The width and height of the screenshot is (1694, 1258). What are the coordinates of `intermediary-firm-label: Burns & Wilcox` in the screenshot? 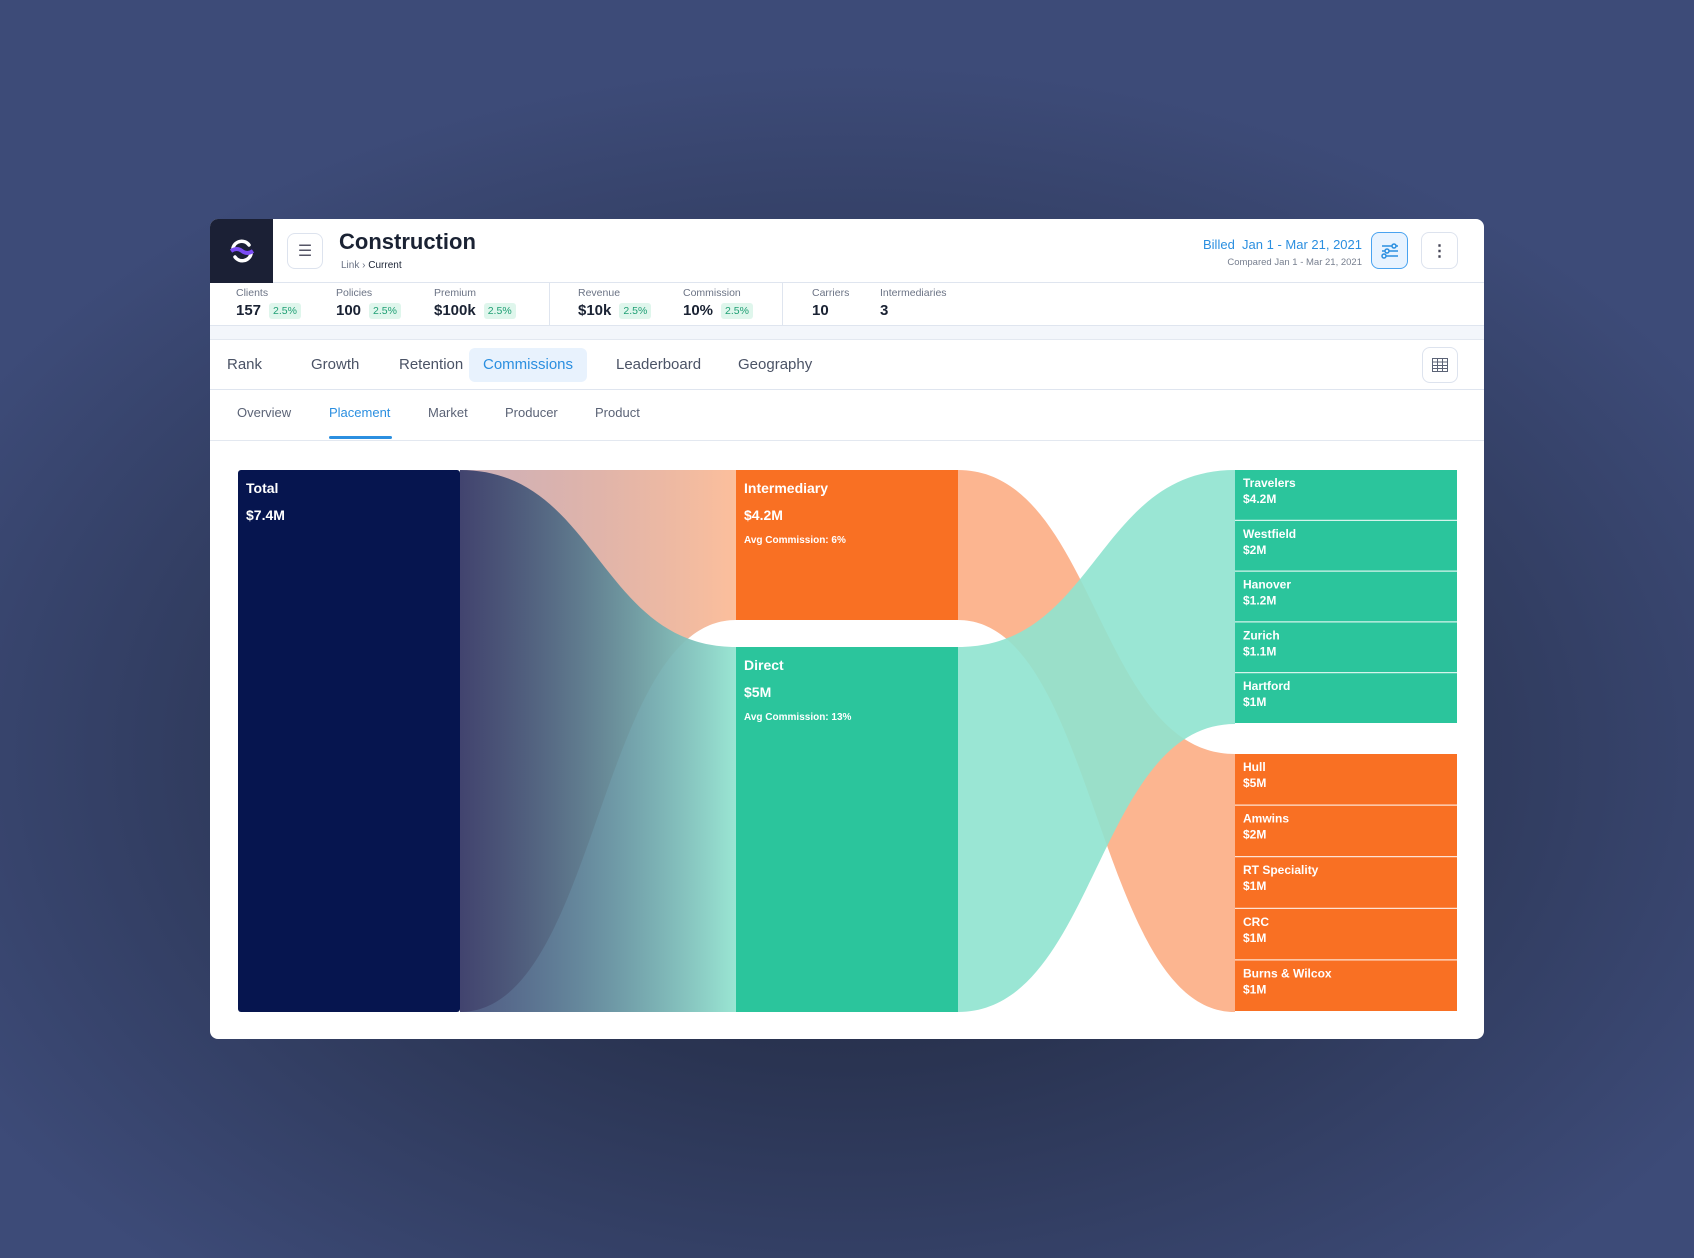 It's located at (1287, 973).